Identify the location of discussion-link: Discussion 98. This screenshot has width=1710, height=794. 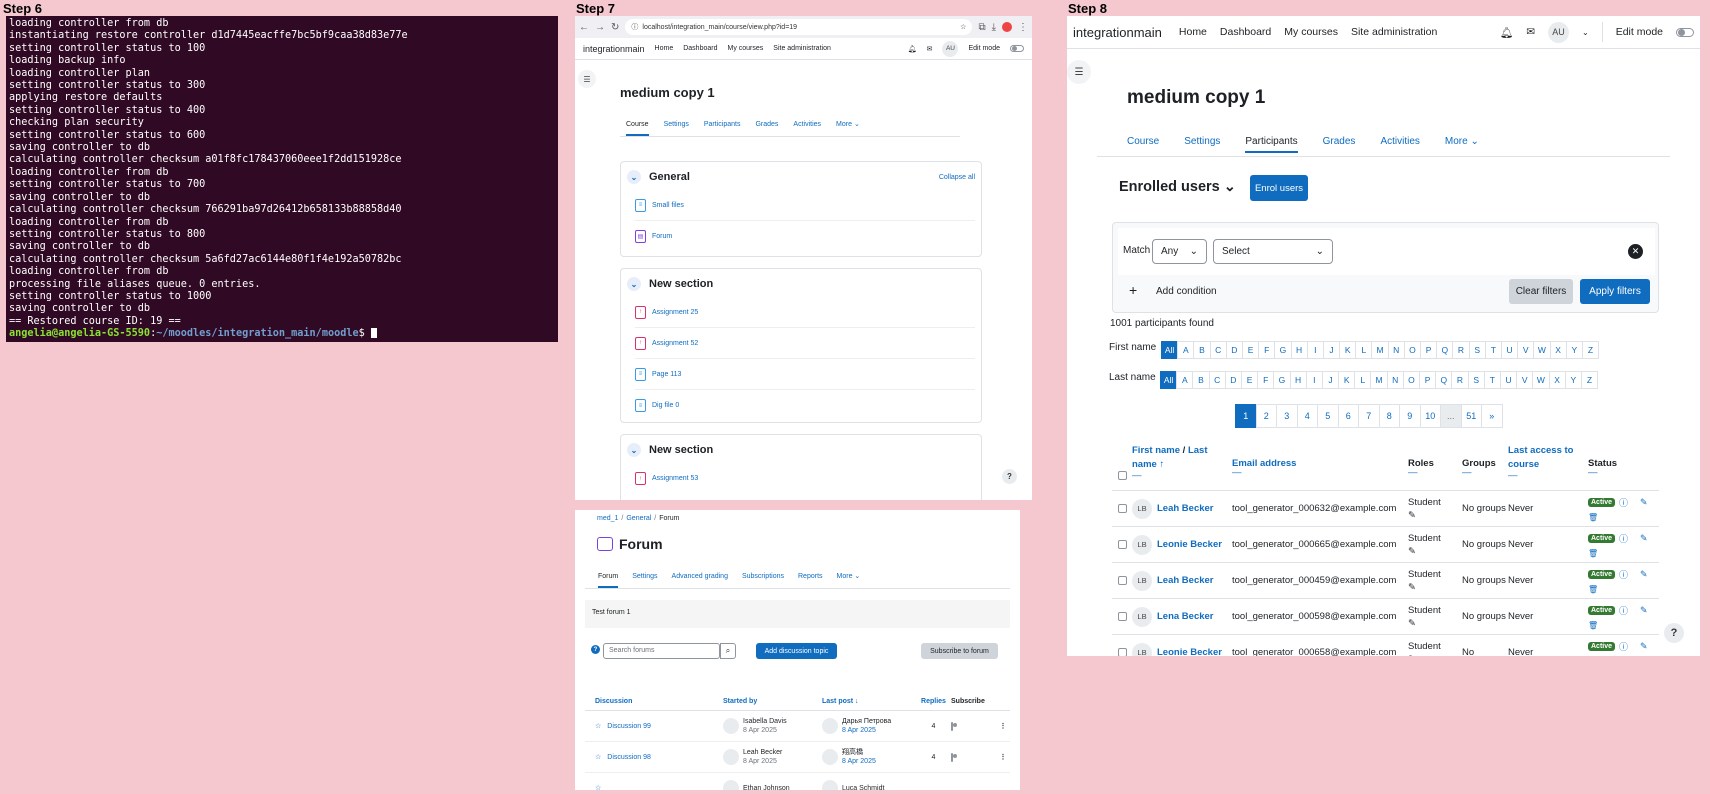
(629, 757).